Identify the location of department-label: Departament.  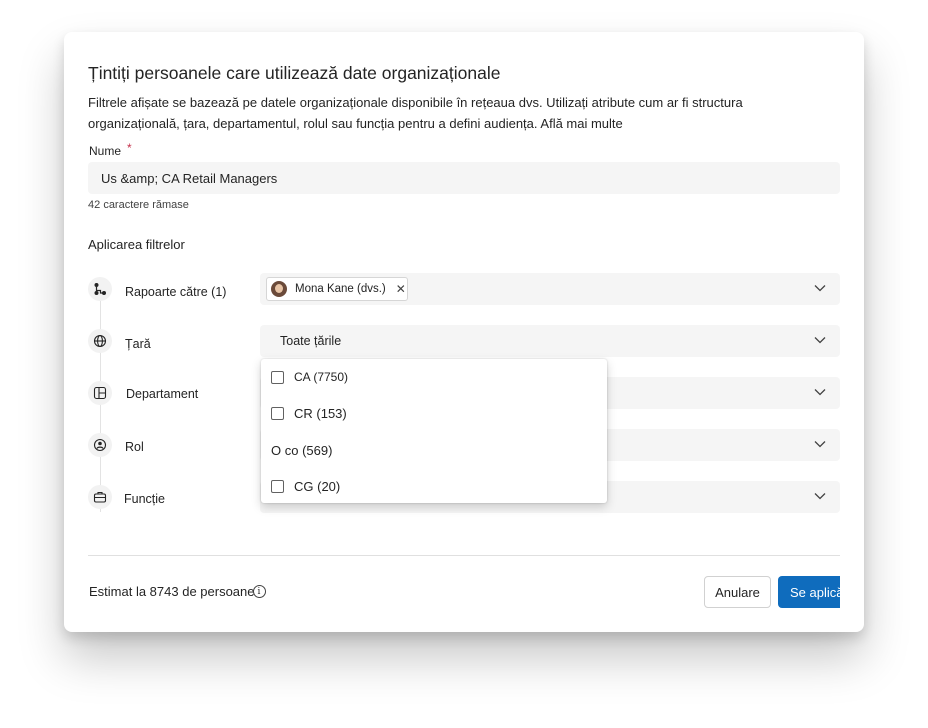
(162, 394).